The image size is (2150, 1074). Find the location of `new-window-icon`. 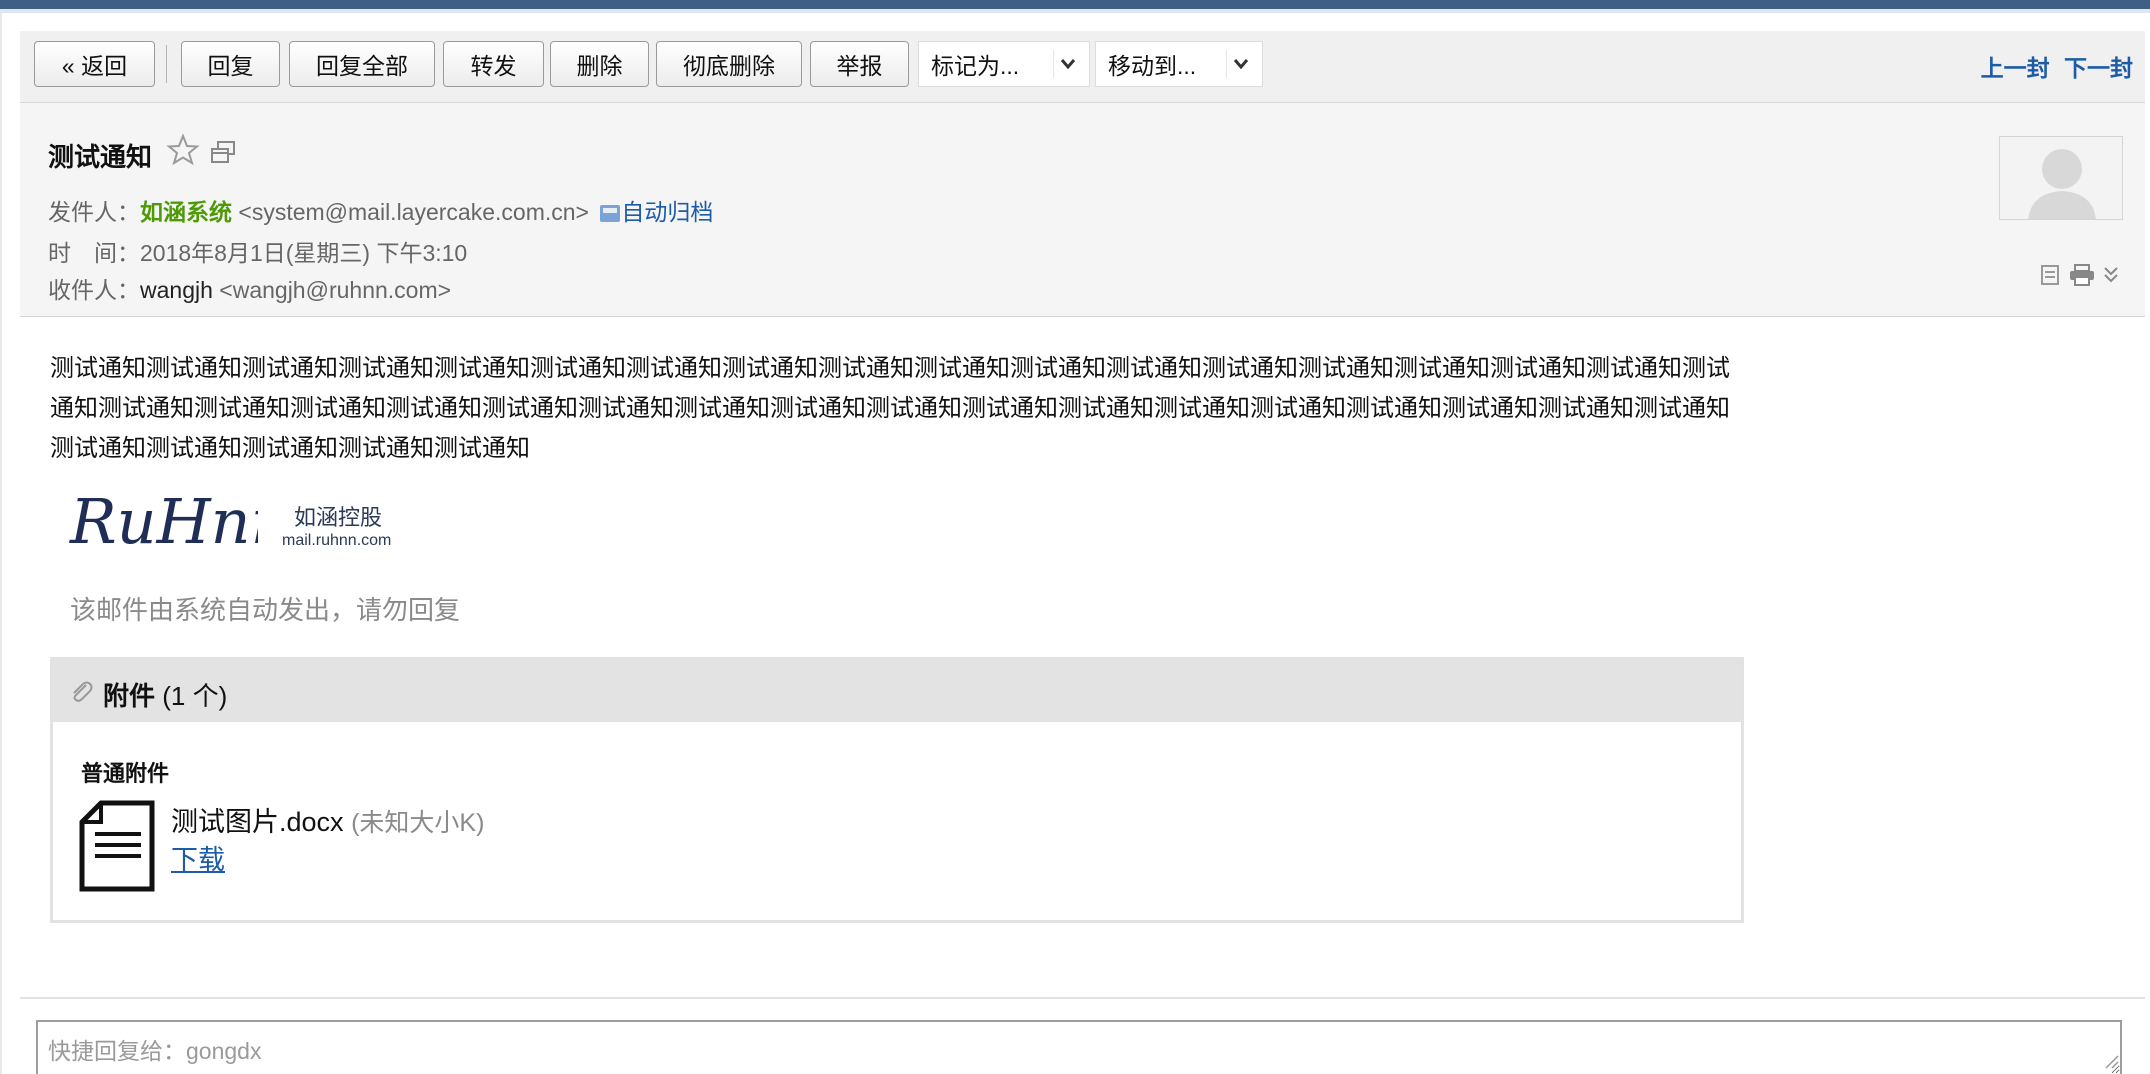

new-window-icon is located at coordinates (223, 152).